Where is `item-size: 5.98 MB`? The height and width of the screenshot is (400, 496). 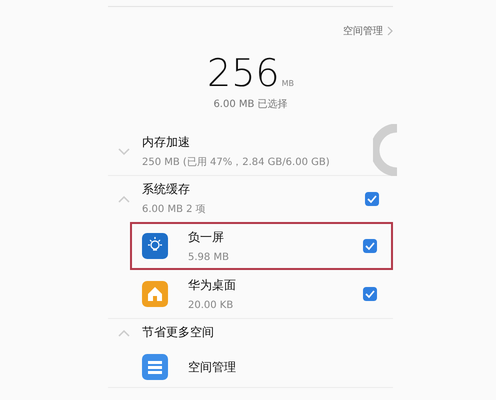
item-size: 5.98 MB is located at coordinates (209, 257).